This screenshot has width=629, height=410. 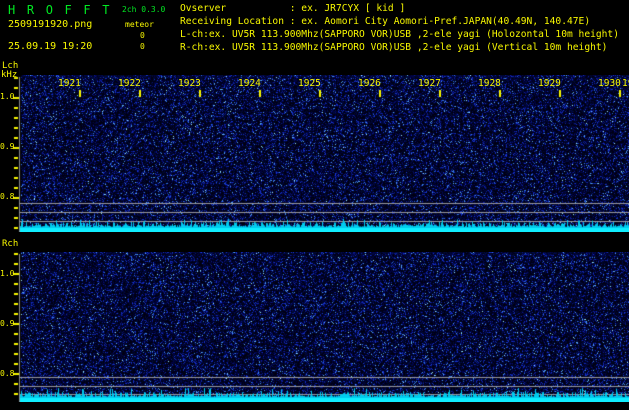 I want to click on lch-freq-label-0_8: 0.8, so click(x=7, y=196).